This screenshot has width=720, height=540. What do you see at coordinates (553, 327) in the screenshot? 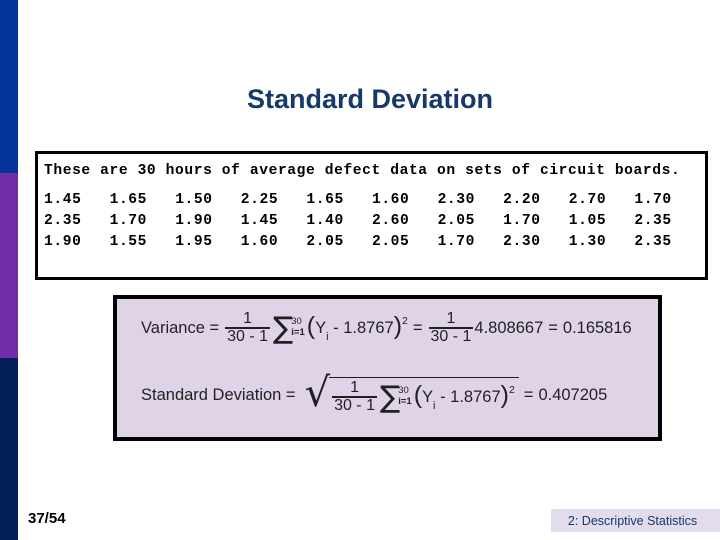
I see `equals-sign-2: =` at bounding box center [553, 327].